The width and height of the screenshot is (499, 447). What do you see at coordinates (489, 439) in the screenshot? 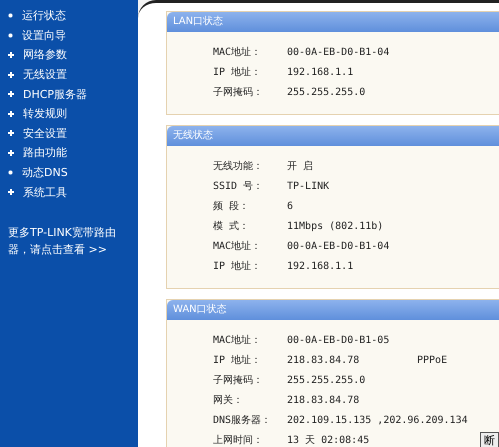
I see `disconnect-button: 断` at bounding box center [489, 439].